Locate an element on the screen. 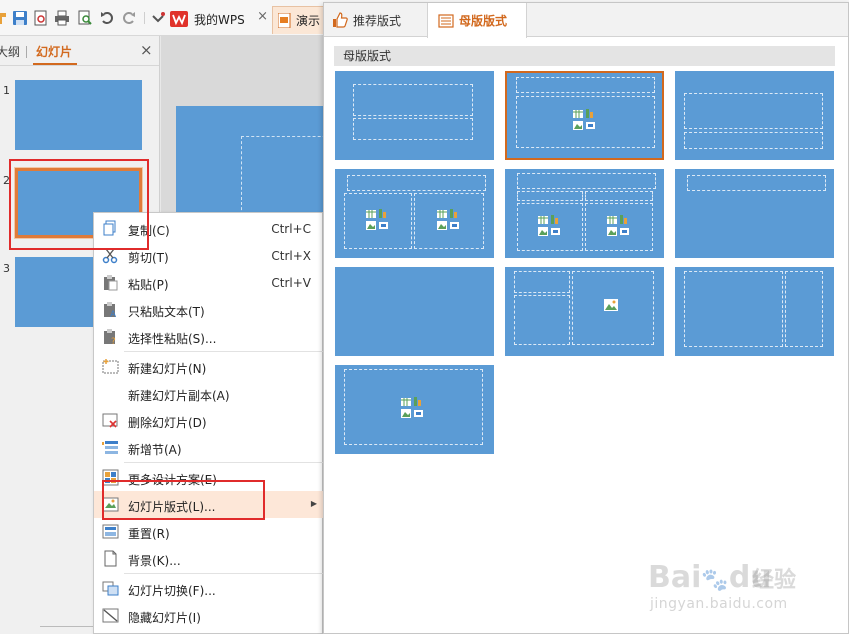  save-icon is located at coordinates (20, 18).